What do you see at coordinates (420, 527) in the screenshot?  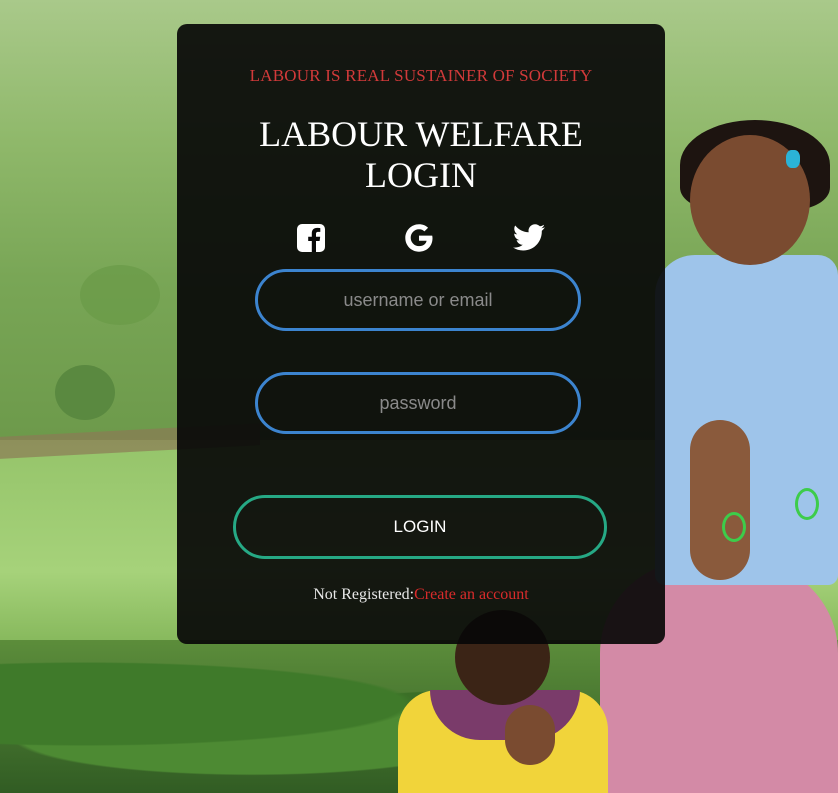 I see `login-button: LOGIN` at bounding box center [420, 527].